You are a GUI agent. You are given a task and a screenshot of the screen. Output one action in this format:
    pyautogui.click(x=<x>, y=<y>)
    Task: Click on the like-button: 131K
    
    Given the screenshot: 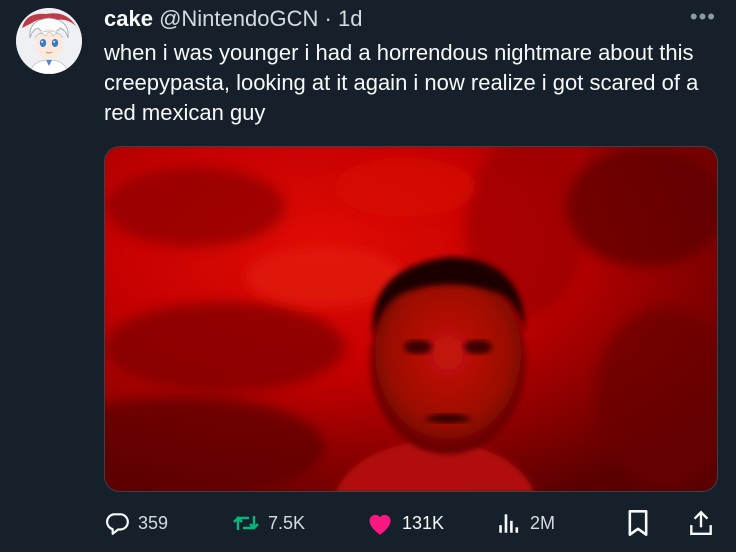 What is the action you would take?
    pyautogui.click(x=405, y=523)
    